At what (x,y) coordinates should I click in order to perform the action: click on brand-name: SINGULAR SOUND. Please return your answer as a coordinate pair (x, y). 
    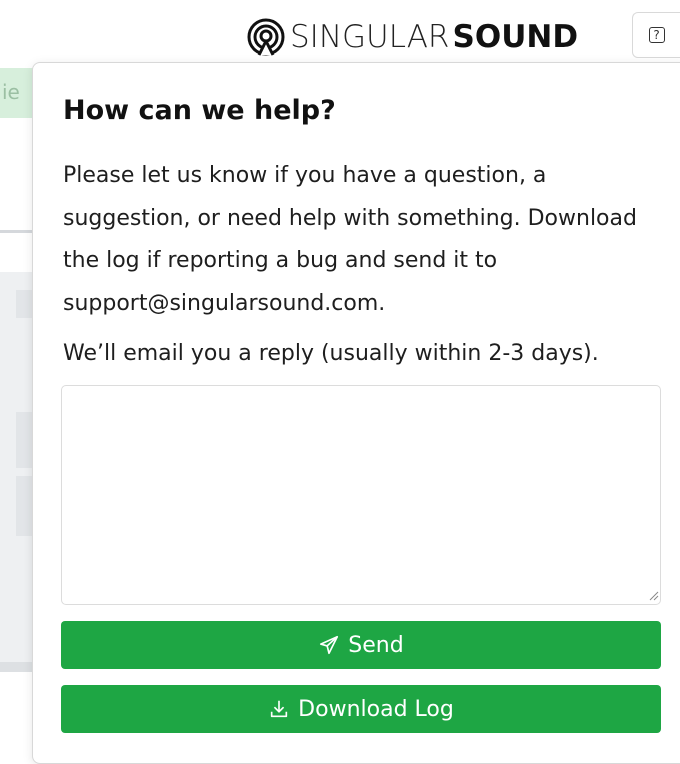
    Looking at the image, I should click on (434, 36).